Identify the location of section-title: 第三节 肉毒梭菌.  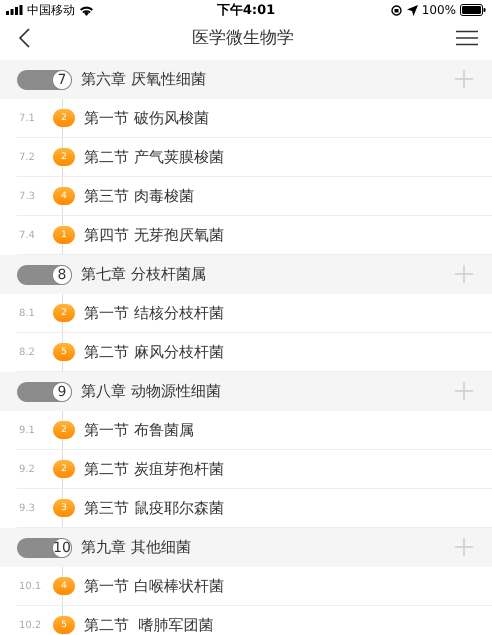
(139, 196).